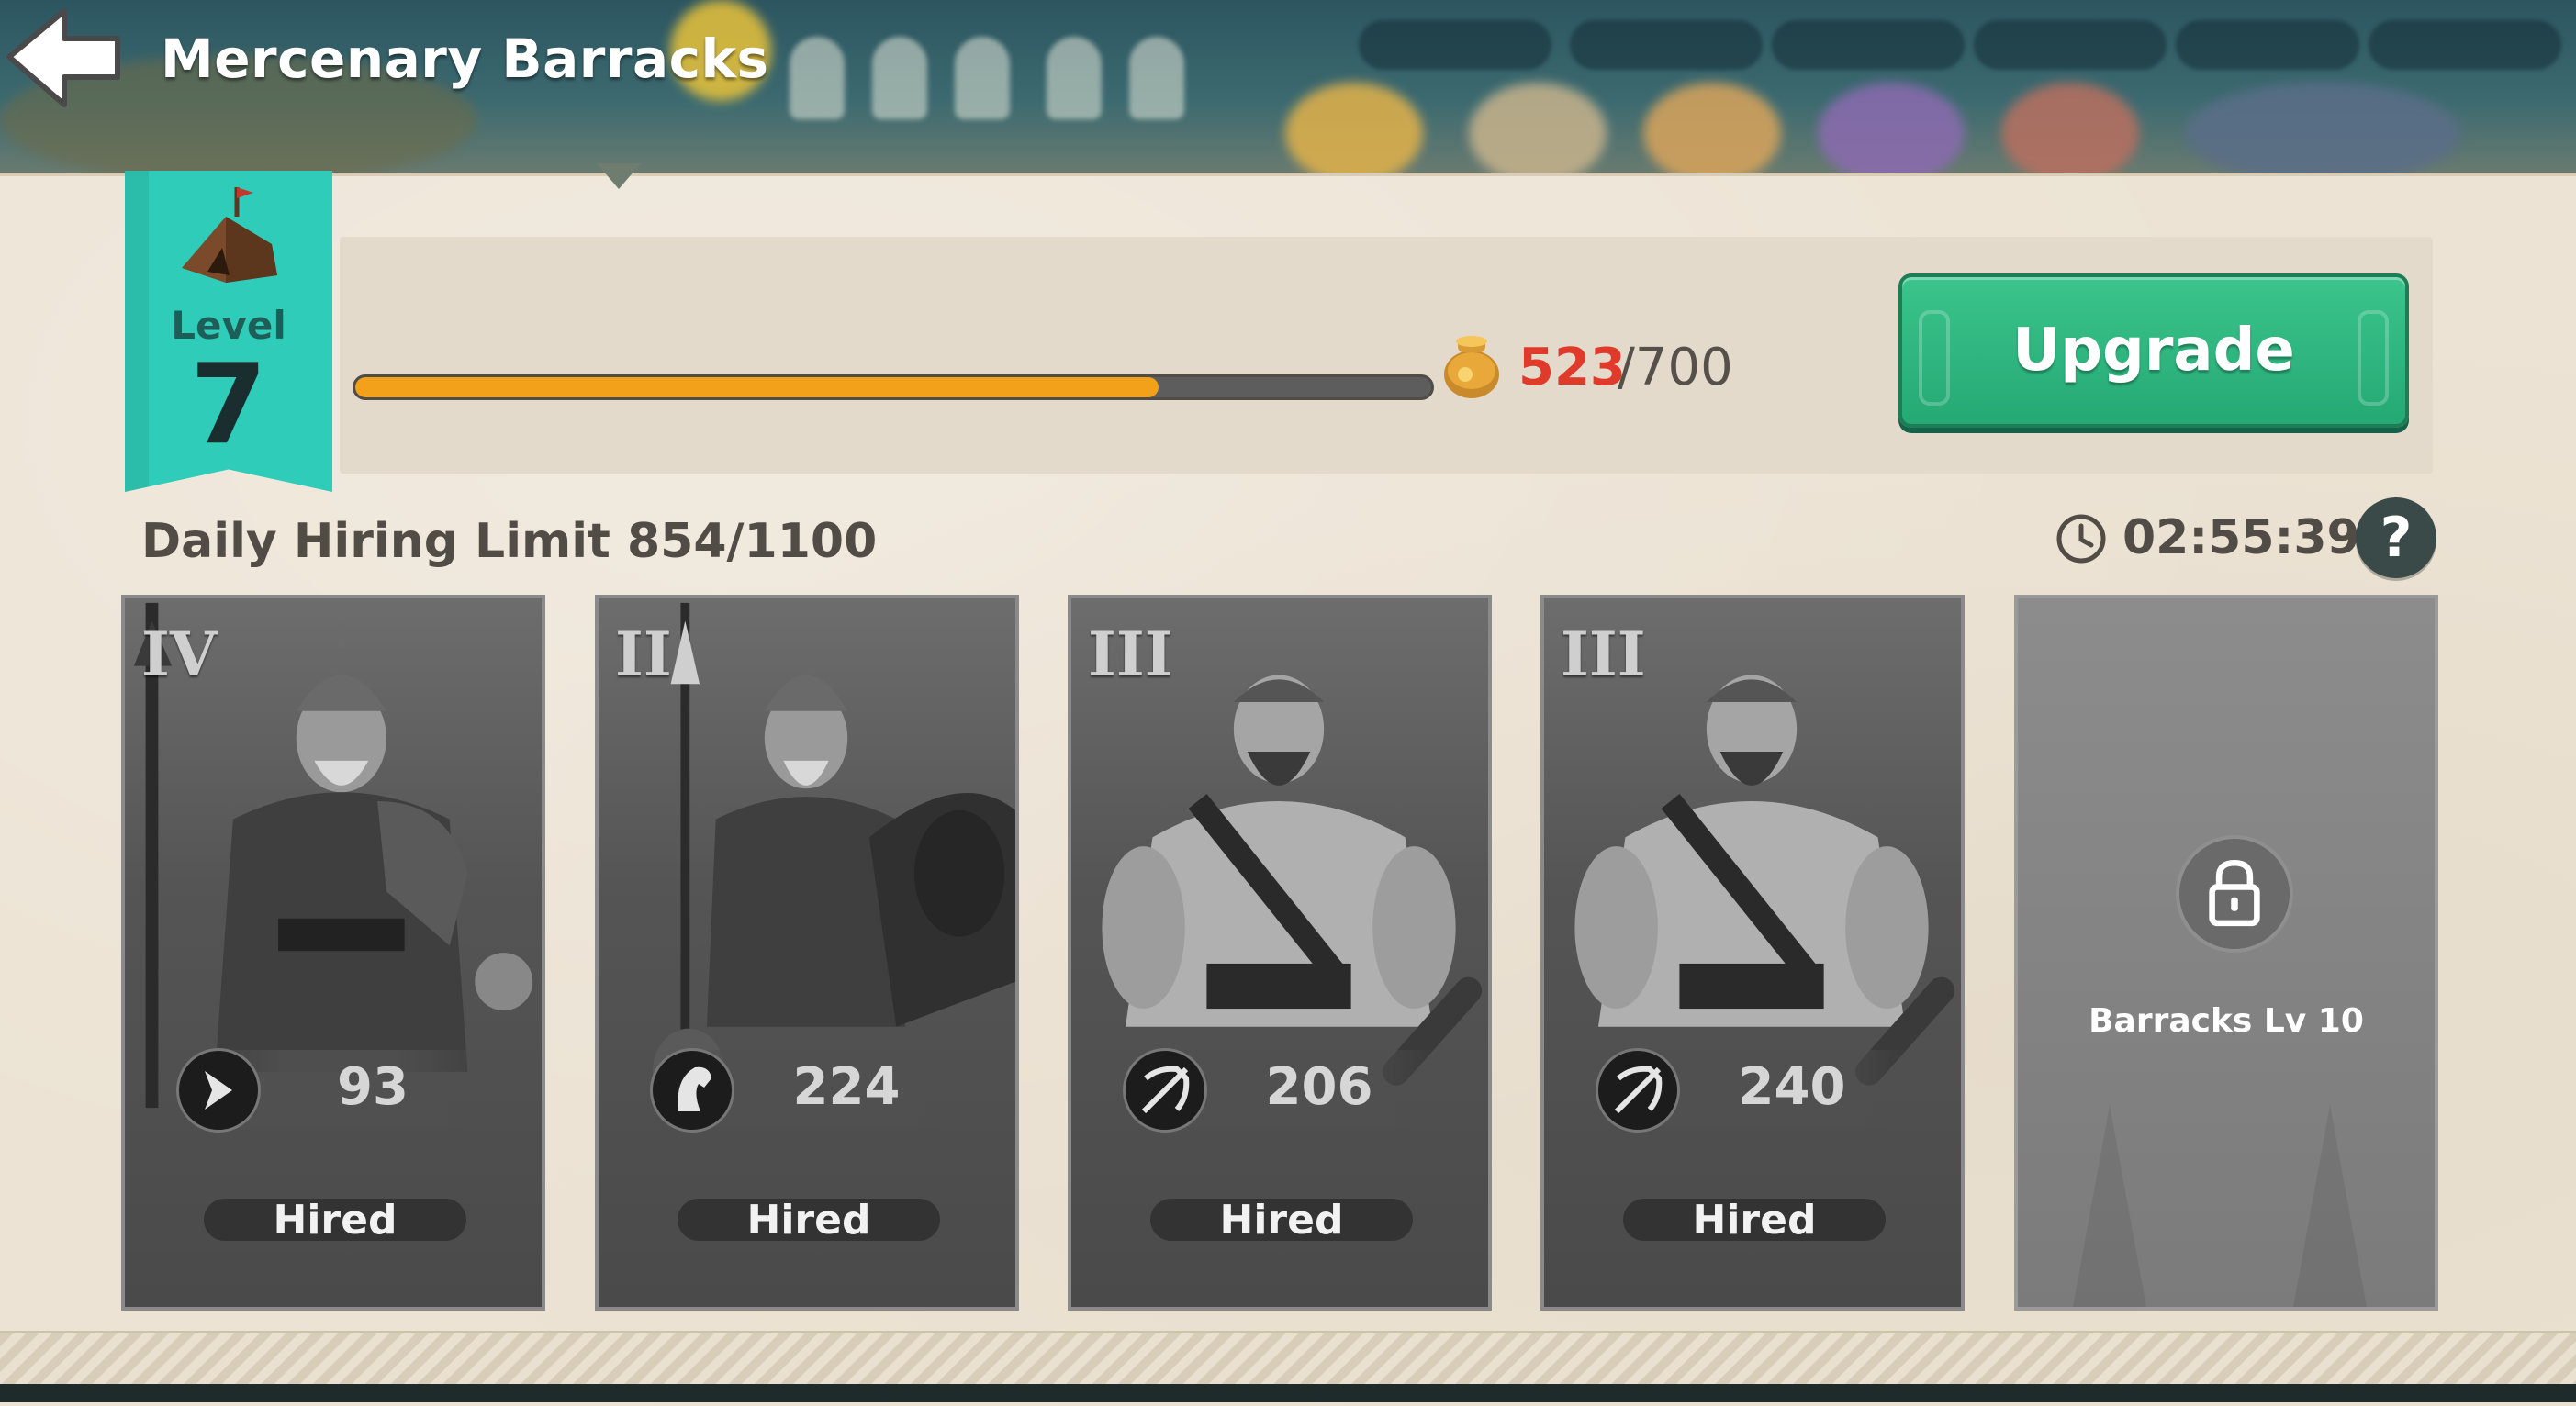  I want to click on tent-icon, so click(229, 235).